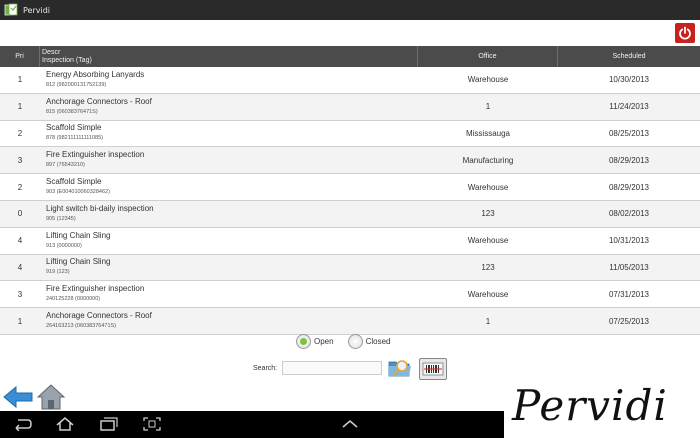 The image size is (700, 438). What do you see at coordinates (108, 424) in the screenshot?
I see `nav-recent-apps-icon` at bounding box center [108, 424].